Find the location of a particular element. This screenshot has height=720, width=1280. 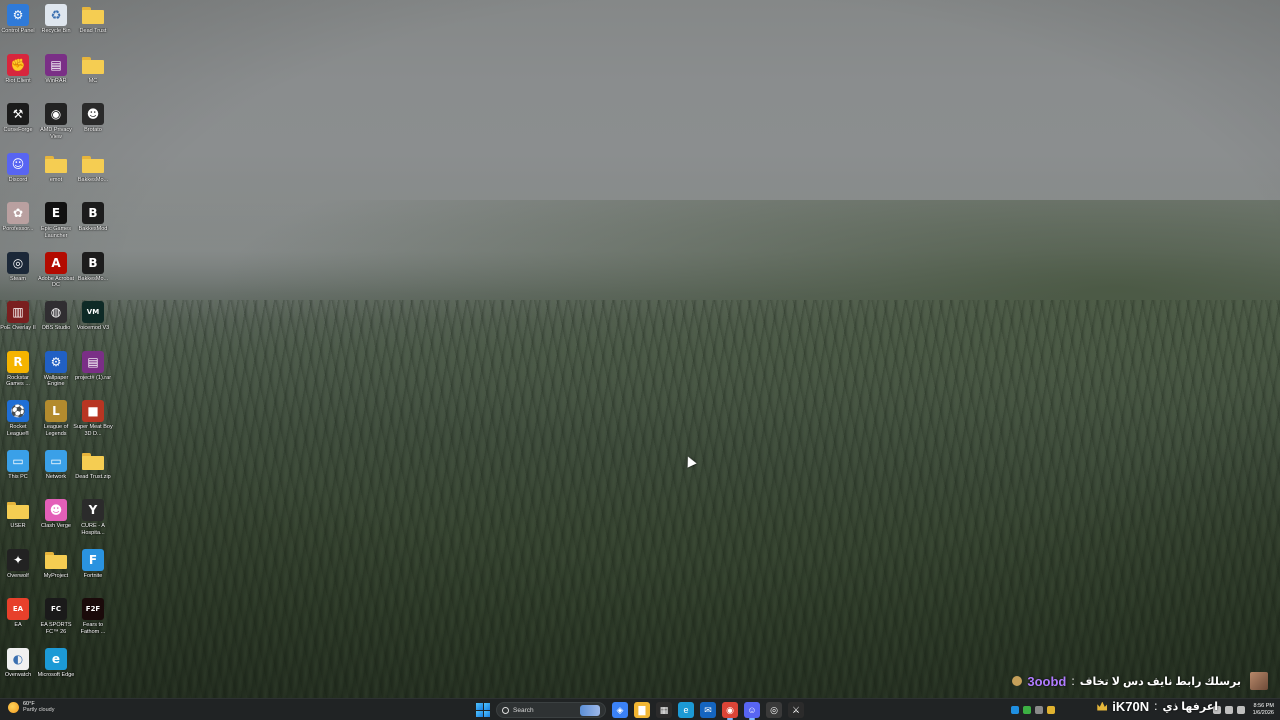

desktop-icon-overwolf: ✦ Overwolf is located at coordinates (18, 564).